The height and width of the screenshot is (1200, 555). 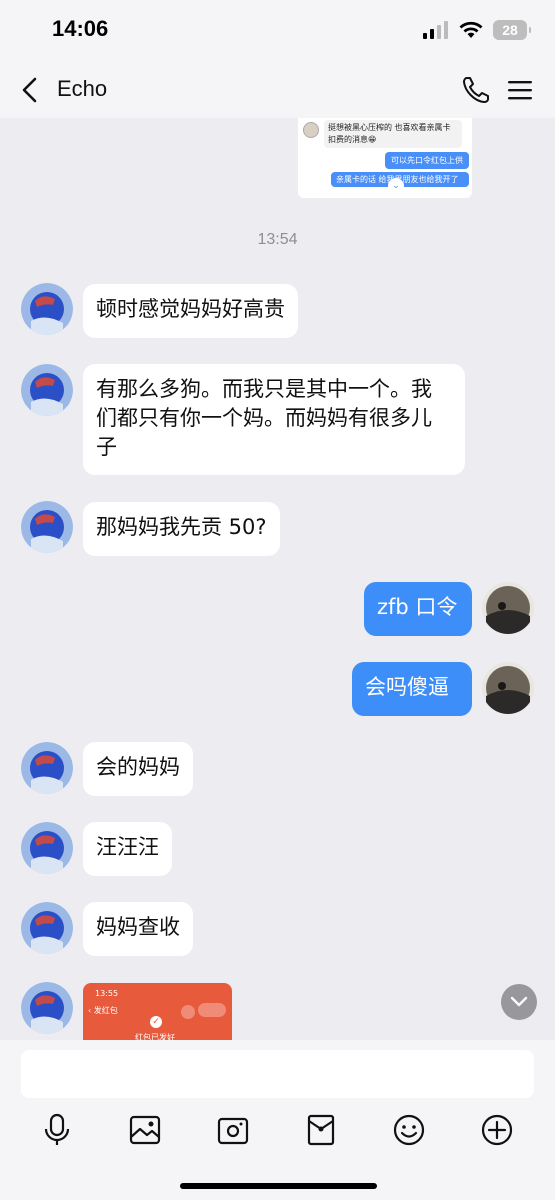 I want to click on nav-bar: Echo, so click(x=277, y=90).